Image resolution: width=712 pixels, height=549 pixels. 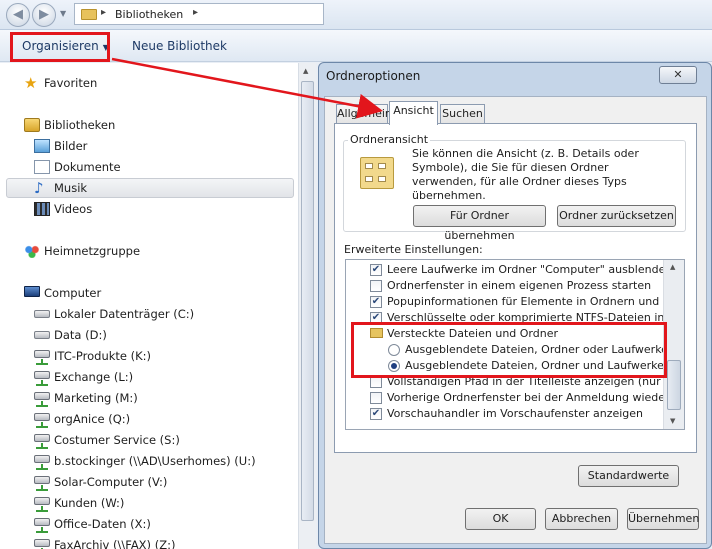 I want to click on new-library-button: Neue Bibliothek, so click(x=179, y=46).